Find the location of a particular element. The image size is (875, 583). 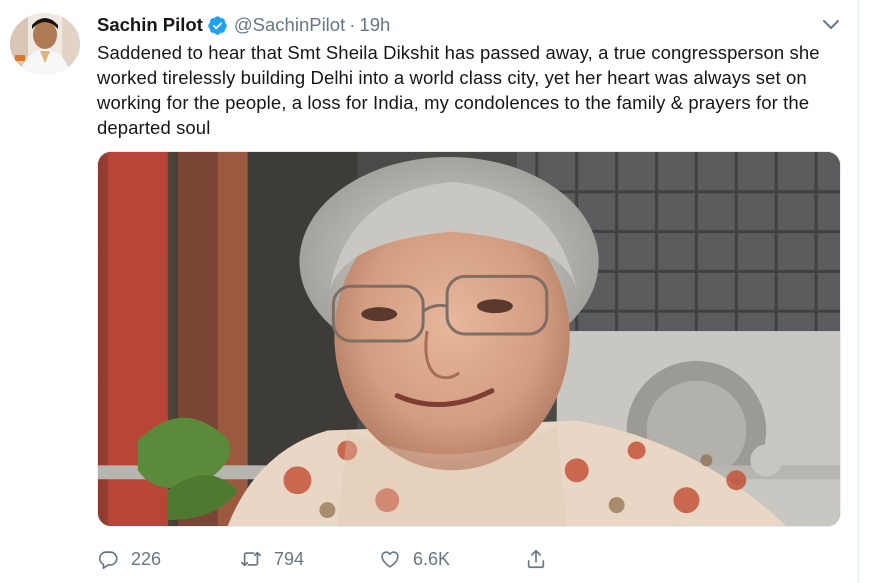

retweet-icon is located at coordinates (251, 559).